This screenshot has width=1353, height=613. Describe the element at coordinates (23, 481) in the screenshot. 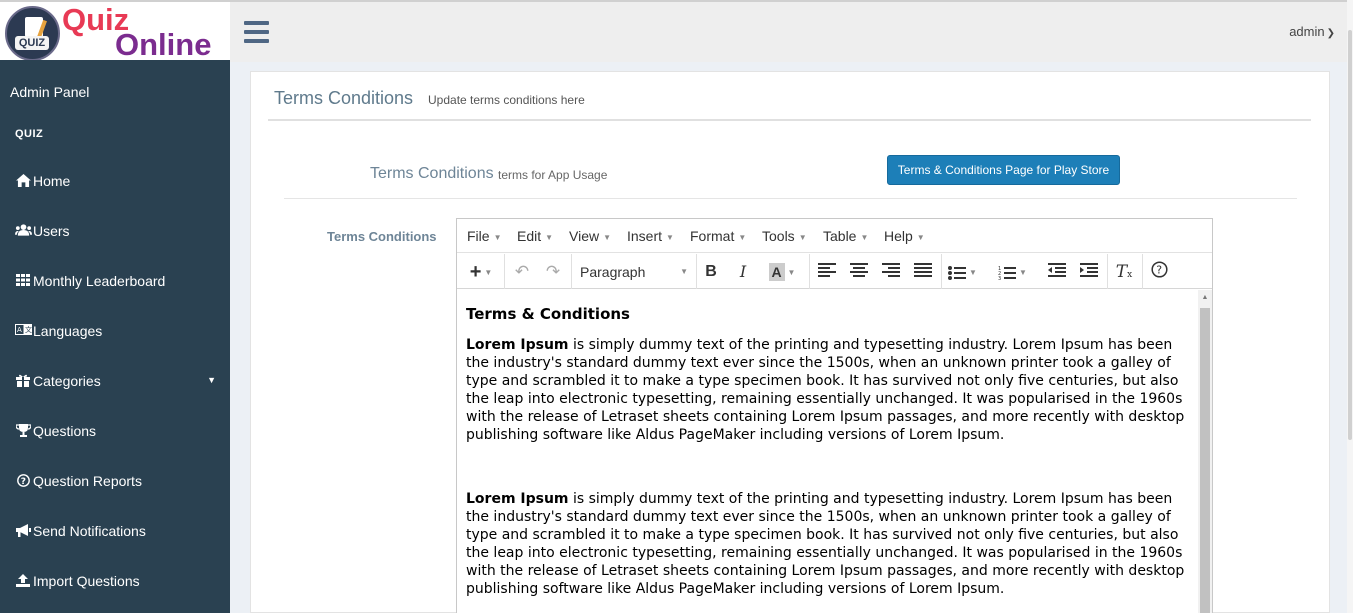

I see `question-circle-icon: ?` at that location.